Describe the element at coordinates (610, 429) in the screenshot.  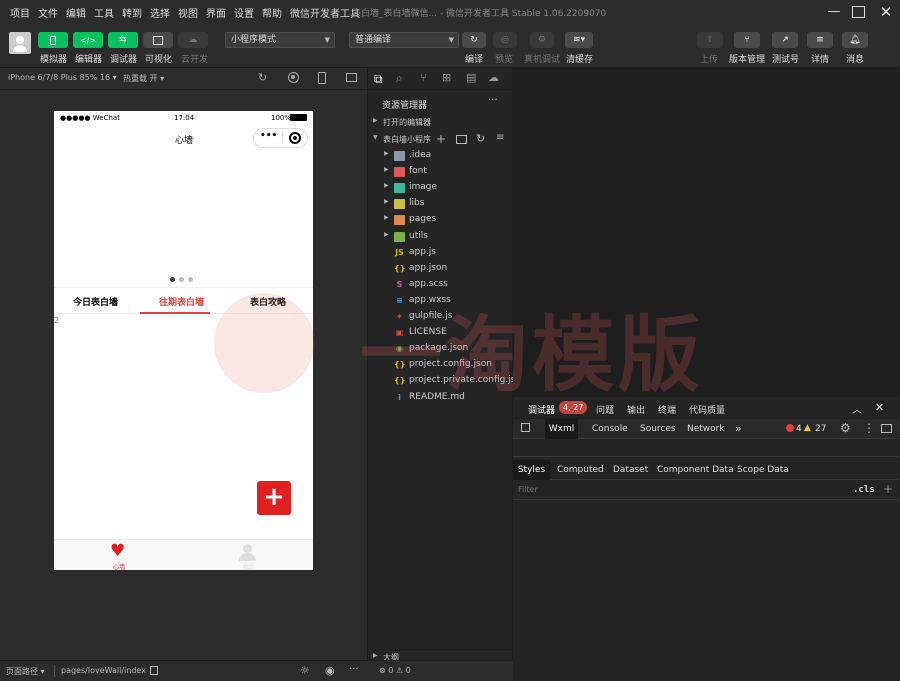
I see `tab-console: Console` at that location.